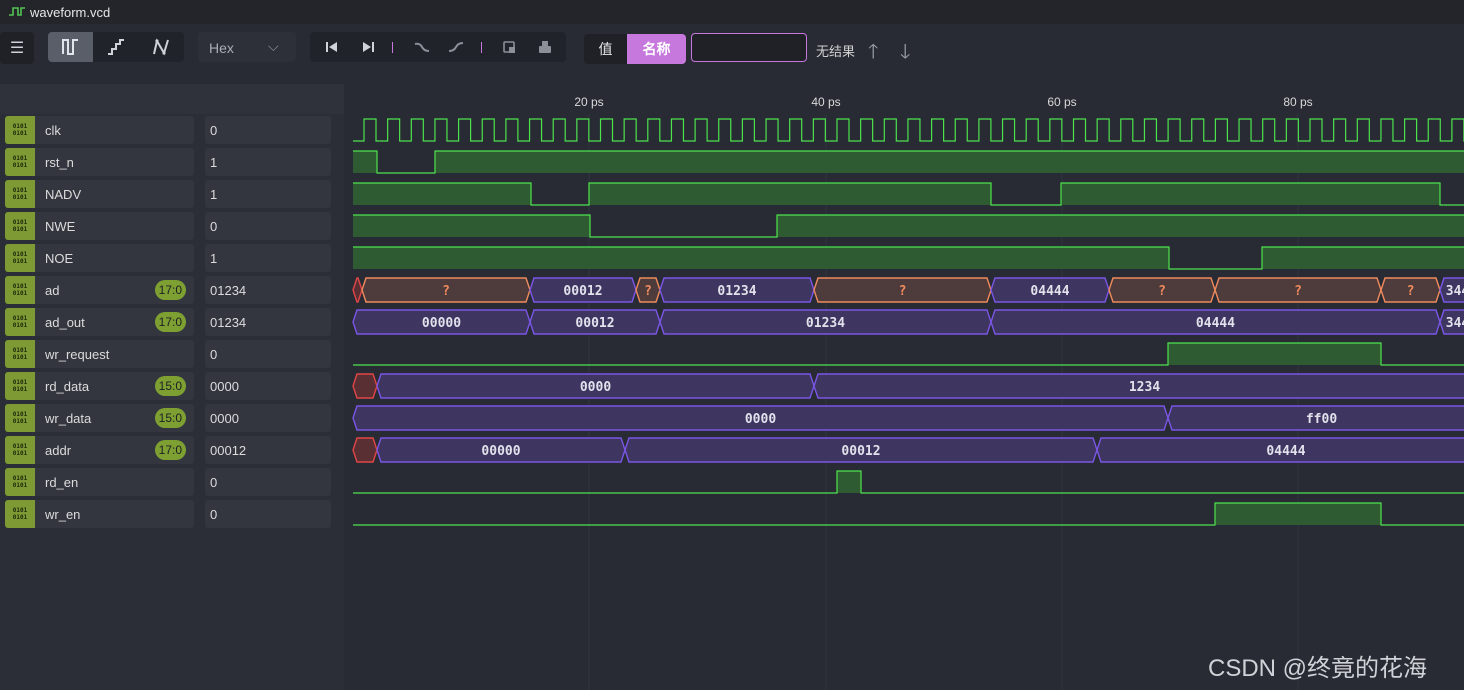  What do you see at coordinates (77, 354) in the screenshot?
I see `signal-name: wr_request` at bounding box center [77, 354].